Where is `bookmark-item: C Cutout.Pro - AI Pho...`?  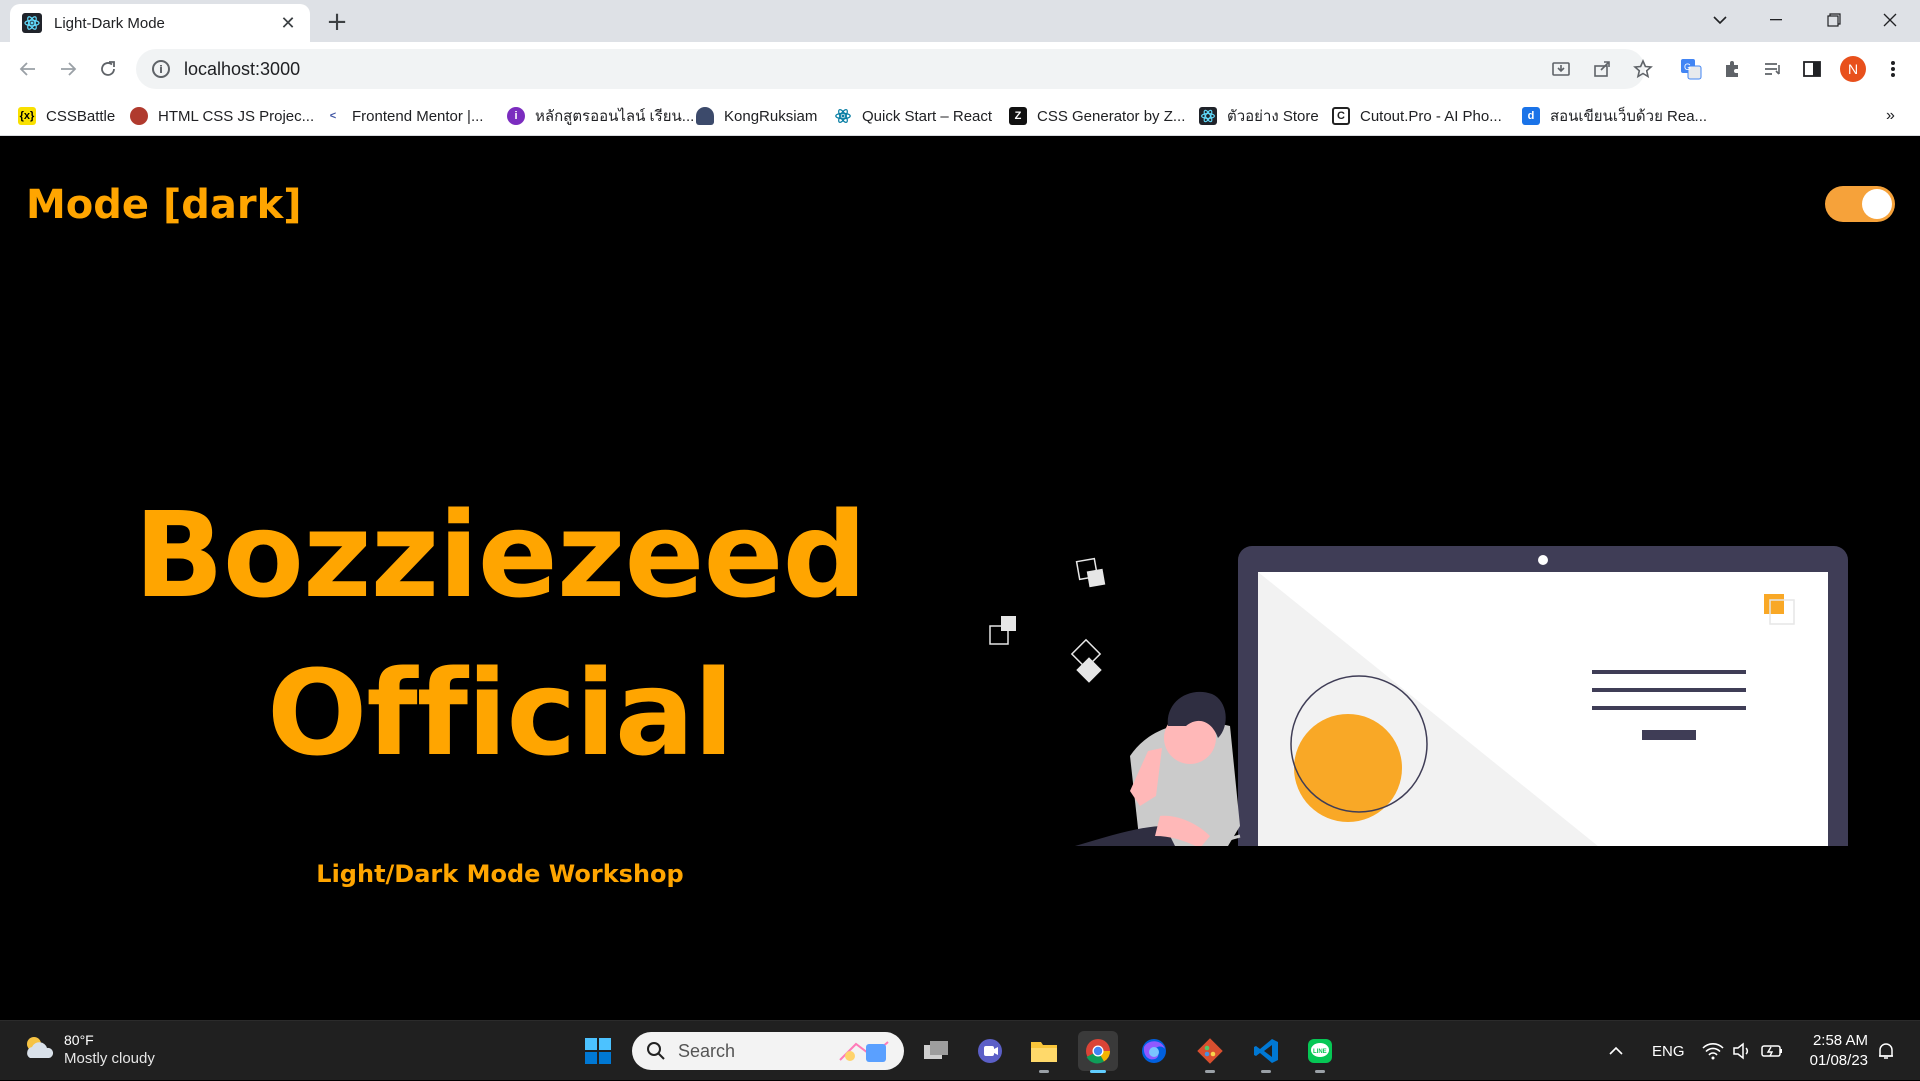 bookmark-item: C Cutout.Pro - AI Pho... is located at coordinates (1417, 116).